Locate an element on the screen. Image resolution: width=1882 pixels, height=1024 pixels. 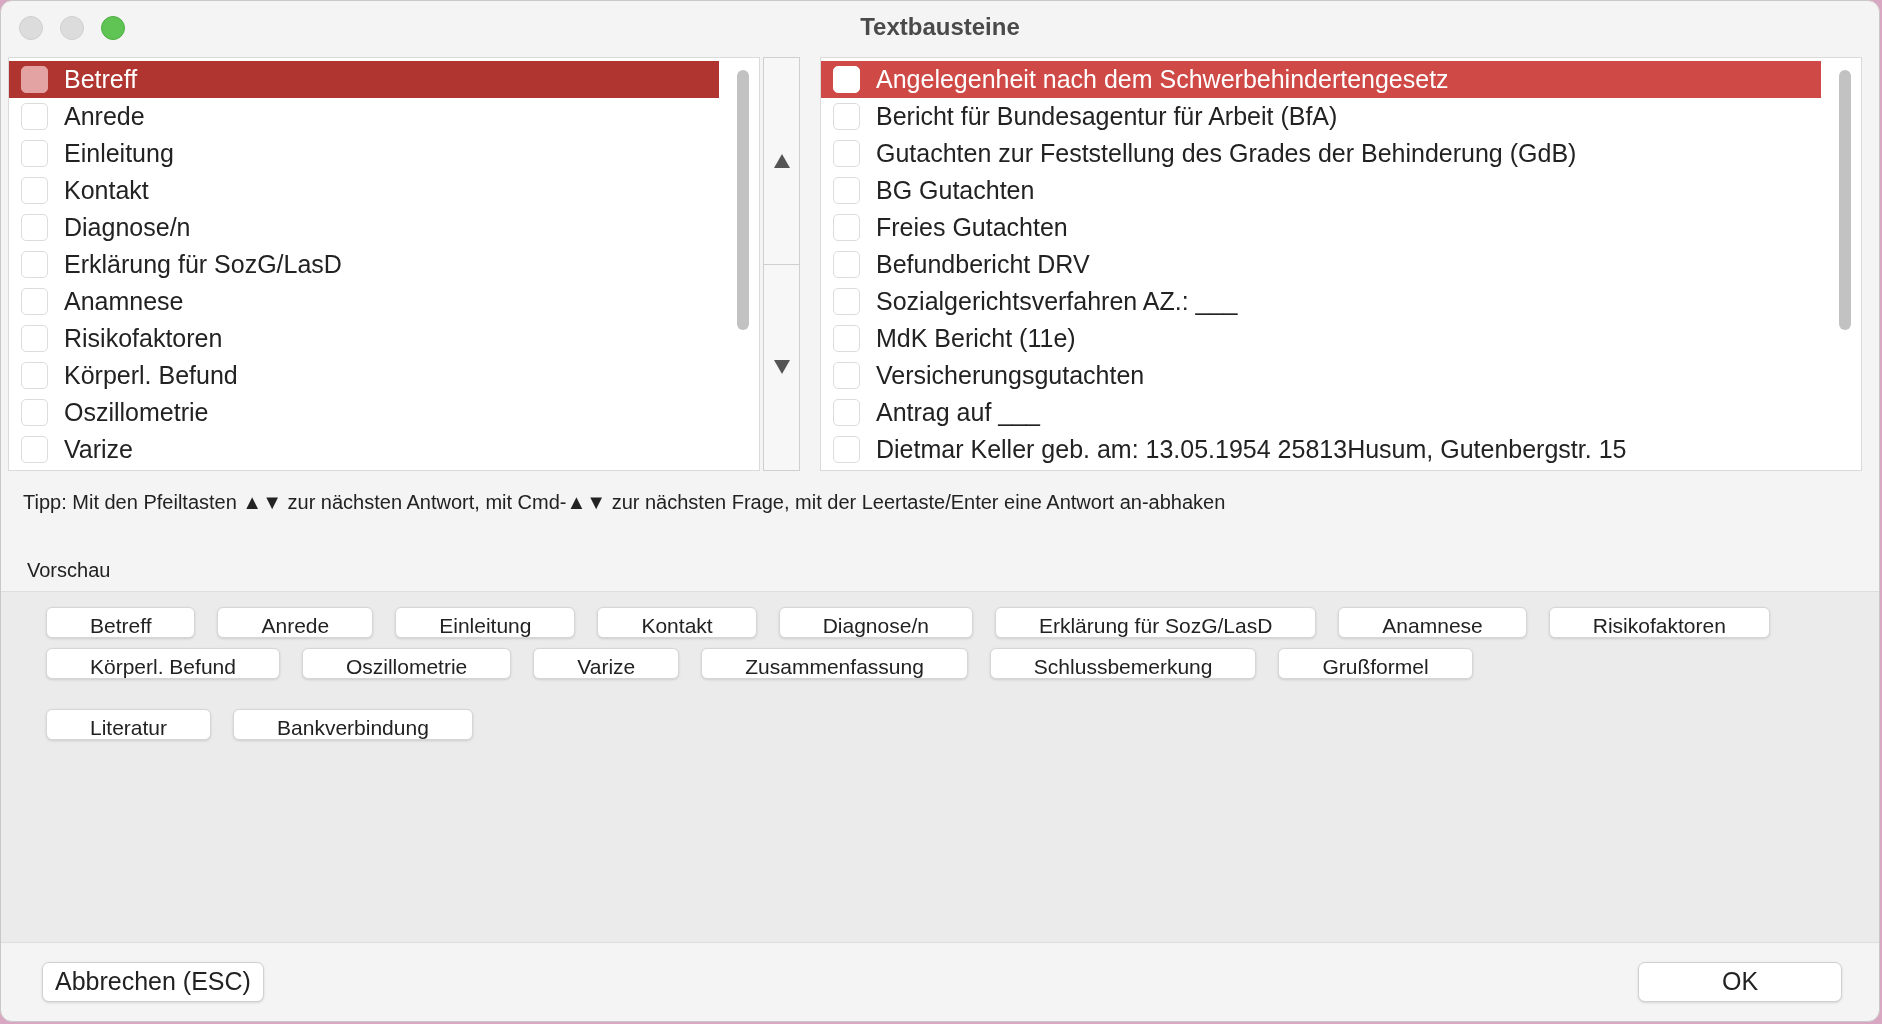
item-label: Erklärung für SozG/LasD is located at coordinates (203, 264).